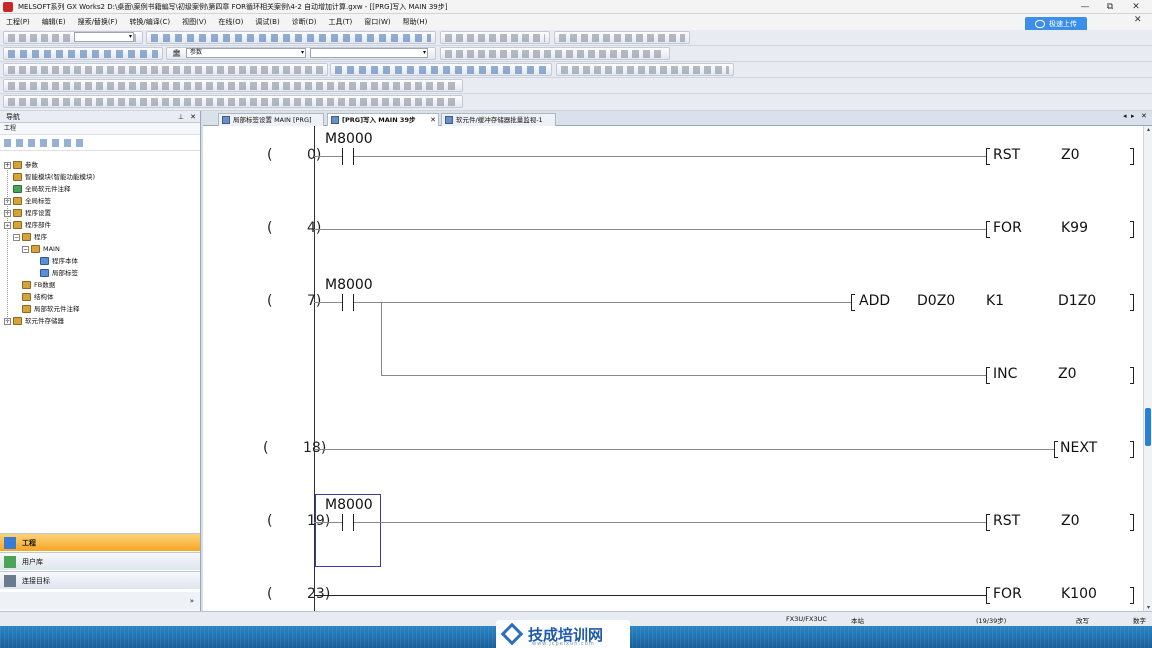  What do you see at coordinates (294, 228) in the screenshot?
I see `step-number: (4)` at bounding box center [294, 228].